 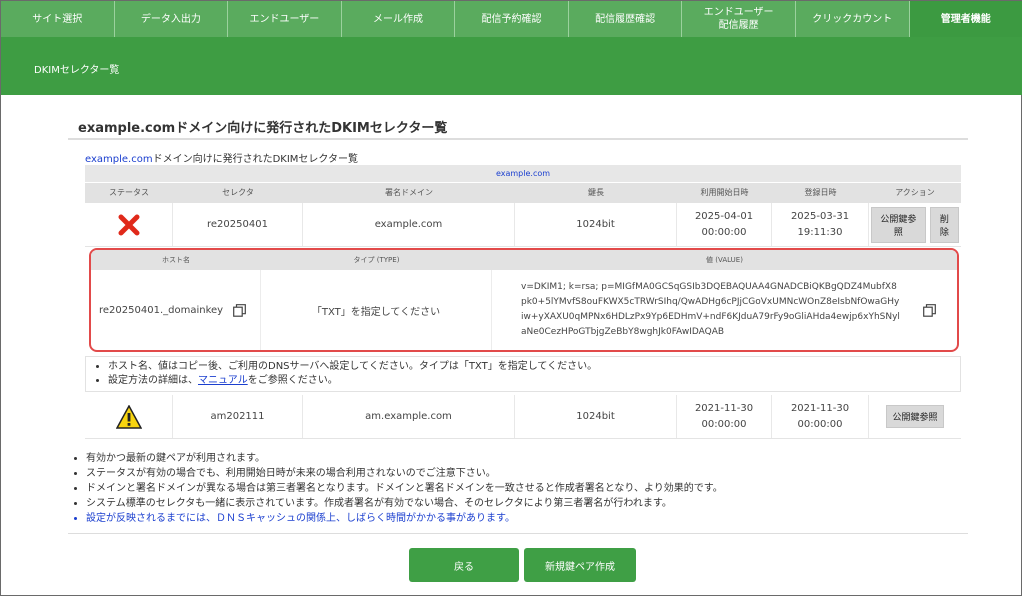 What do you see at coordinates (523, 173) in the screenshot?
I see `table-domain-header: example.com` at bounding box center [523, 173].